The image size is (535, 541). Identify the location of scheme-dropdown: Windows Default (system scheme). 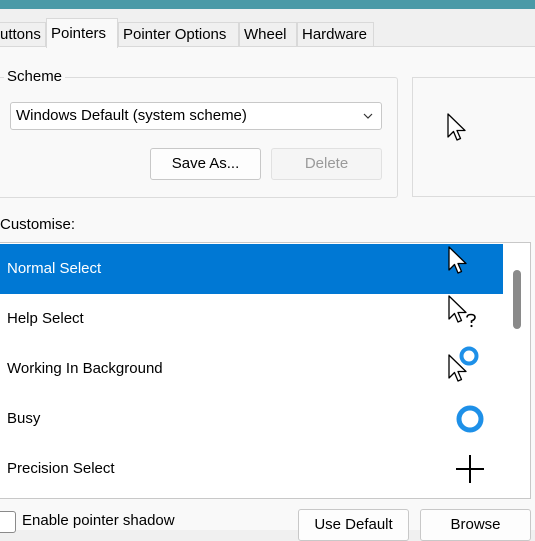
(196, 116).